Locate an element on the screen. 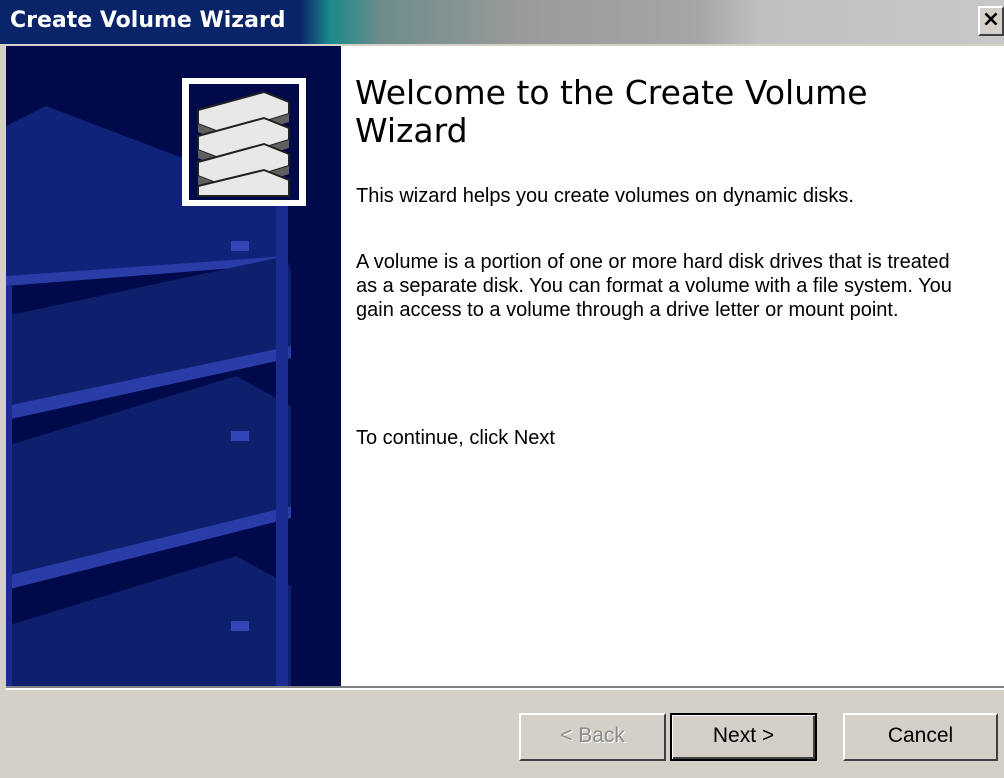  welcome-heading: Welcome to the Create Volume Wizard is located at coordinates (611, 111).